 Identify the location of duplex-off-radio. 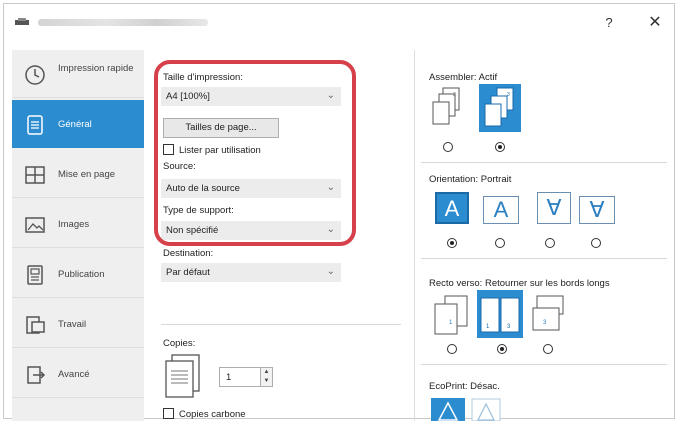
(452, 349).